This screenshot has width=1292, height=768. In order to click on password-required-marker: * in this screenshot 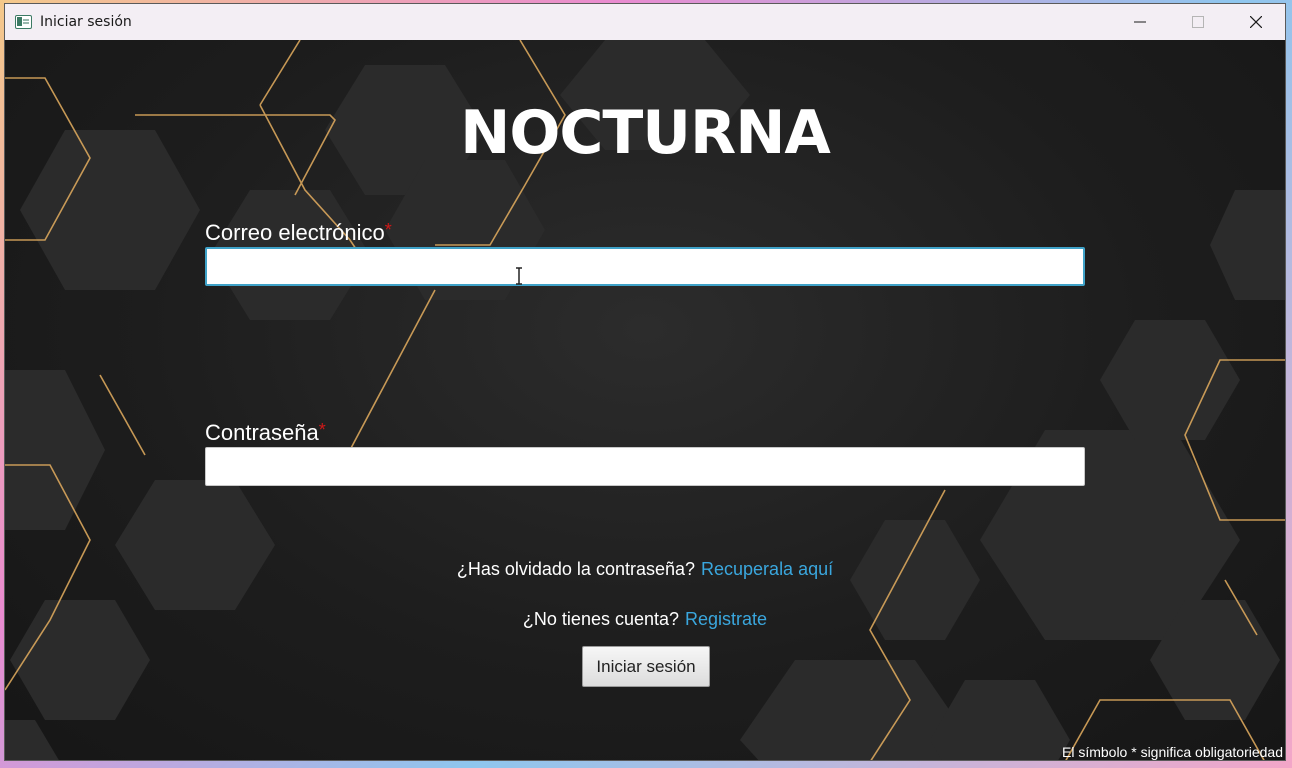, I will do `click(322, 430)`.